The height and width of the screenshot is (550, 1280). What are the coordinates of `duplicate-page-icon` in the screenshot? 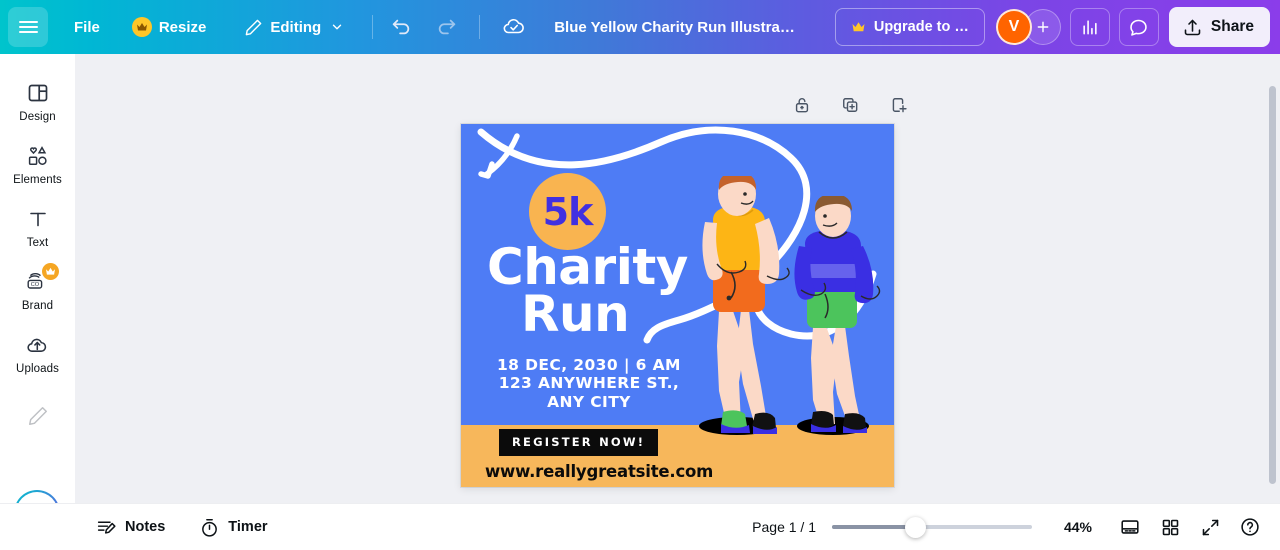 It's located at (850, 105).